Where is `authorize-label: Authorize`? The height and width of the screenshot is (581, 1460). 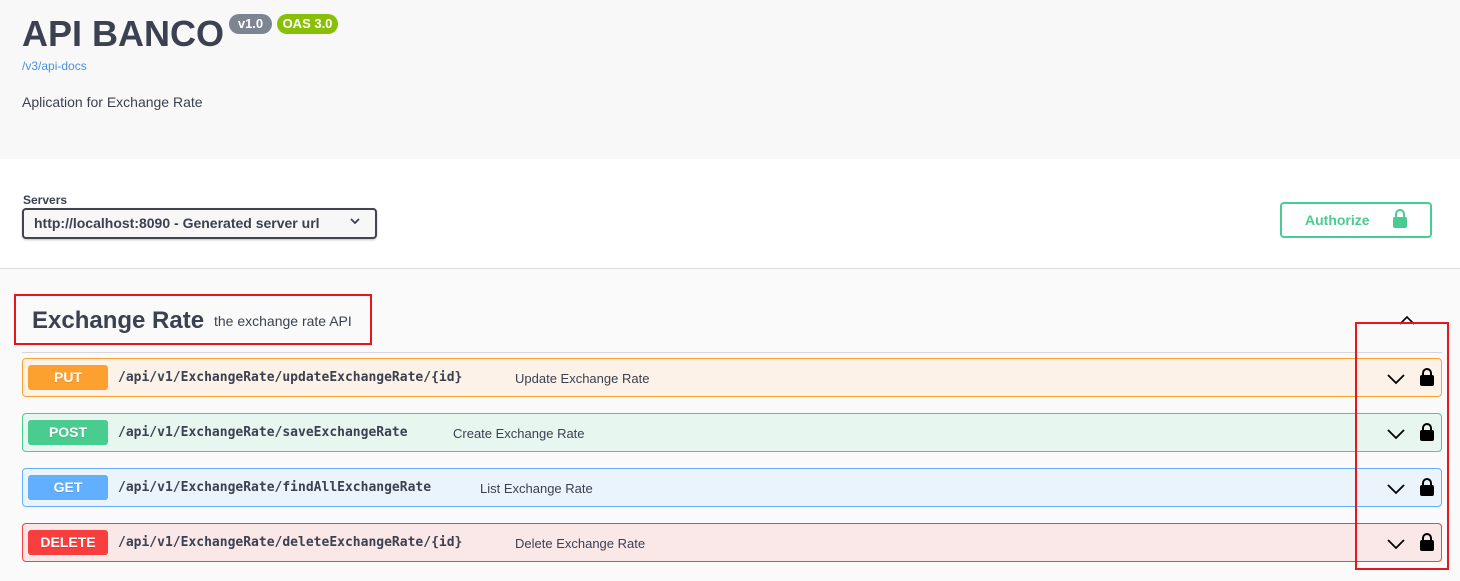 authorize-label: Authorize is located at coordinates (1337, 220).